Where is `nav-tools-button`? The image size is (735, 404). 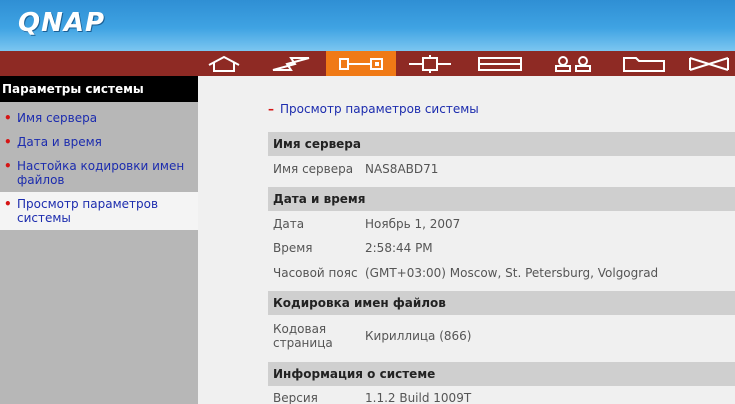
nav-tools-button is located at coordinates (708, 63).